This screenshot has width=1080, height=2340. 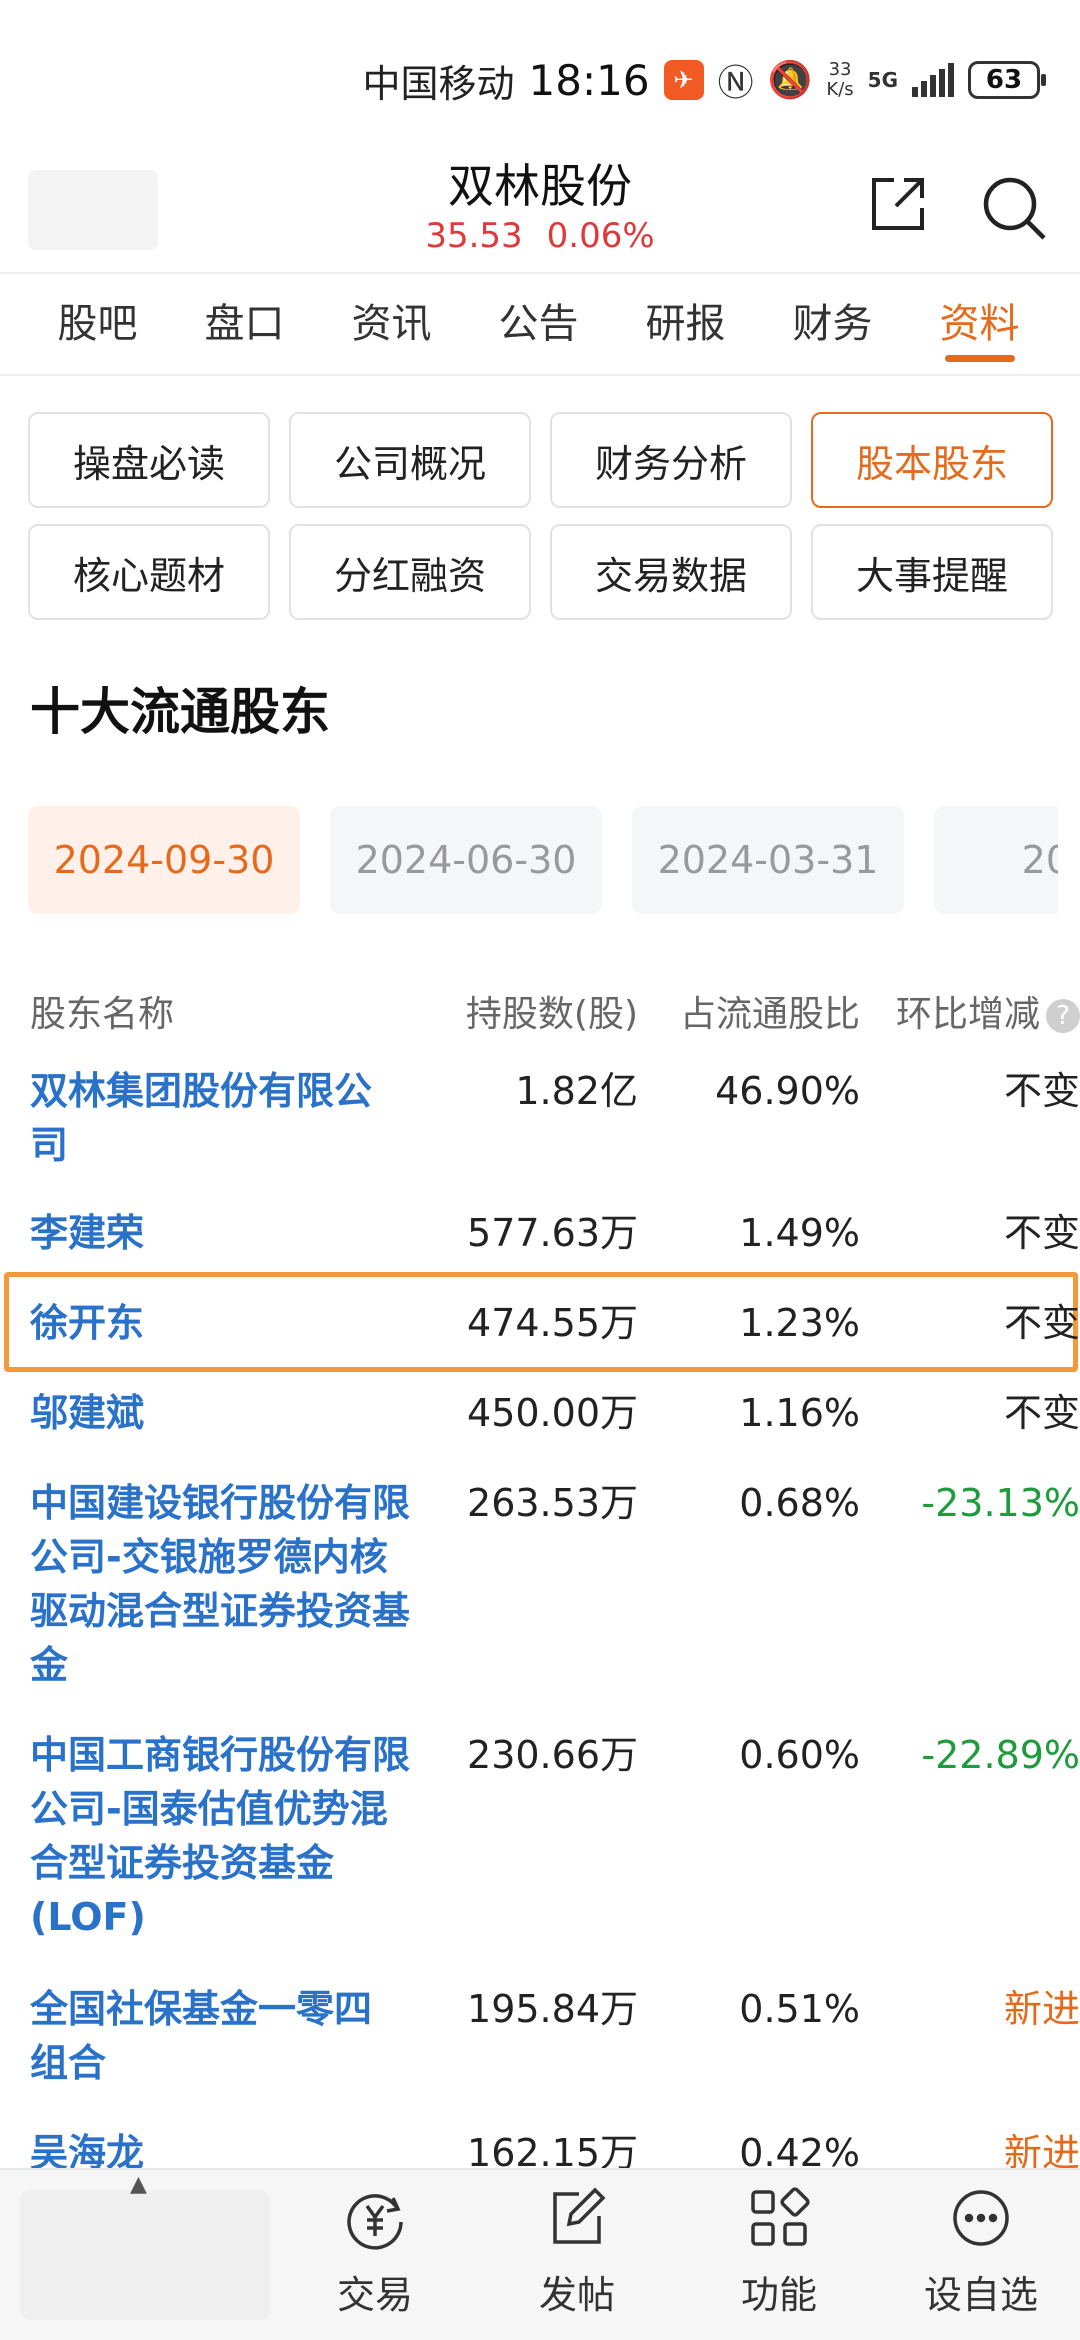 What do you see at coordinates (466, 860) in the screenshot?
I see `date-chip: 2024-06-30` at bounding box center [466, 860].